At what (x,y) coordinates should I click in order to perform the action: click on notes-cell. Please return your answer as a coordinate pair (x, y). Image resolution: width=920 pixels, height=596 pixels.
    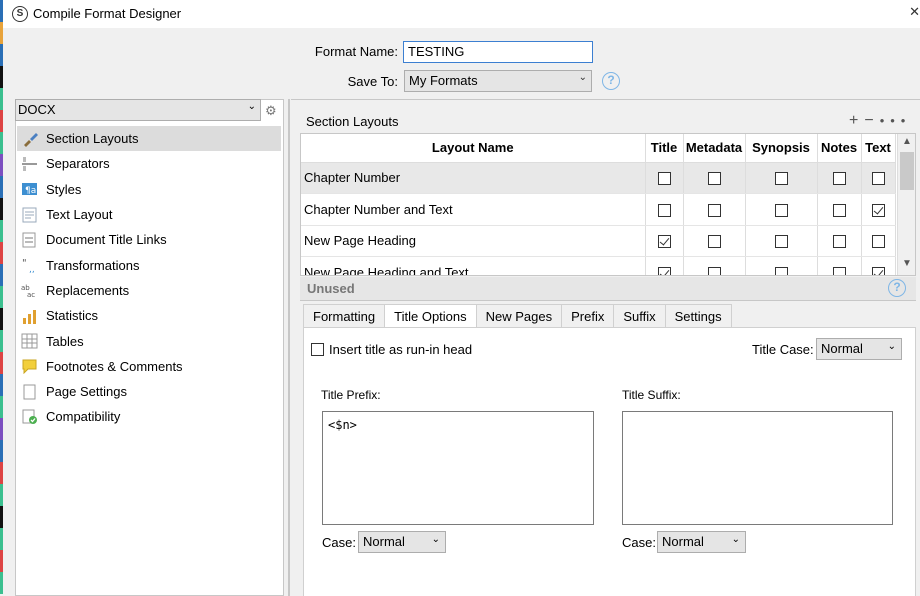
    Looking at the image, I should click on (839, 241).